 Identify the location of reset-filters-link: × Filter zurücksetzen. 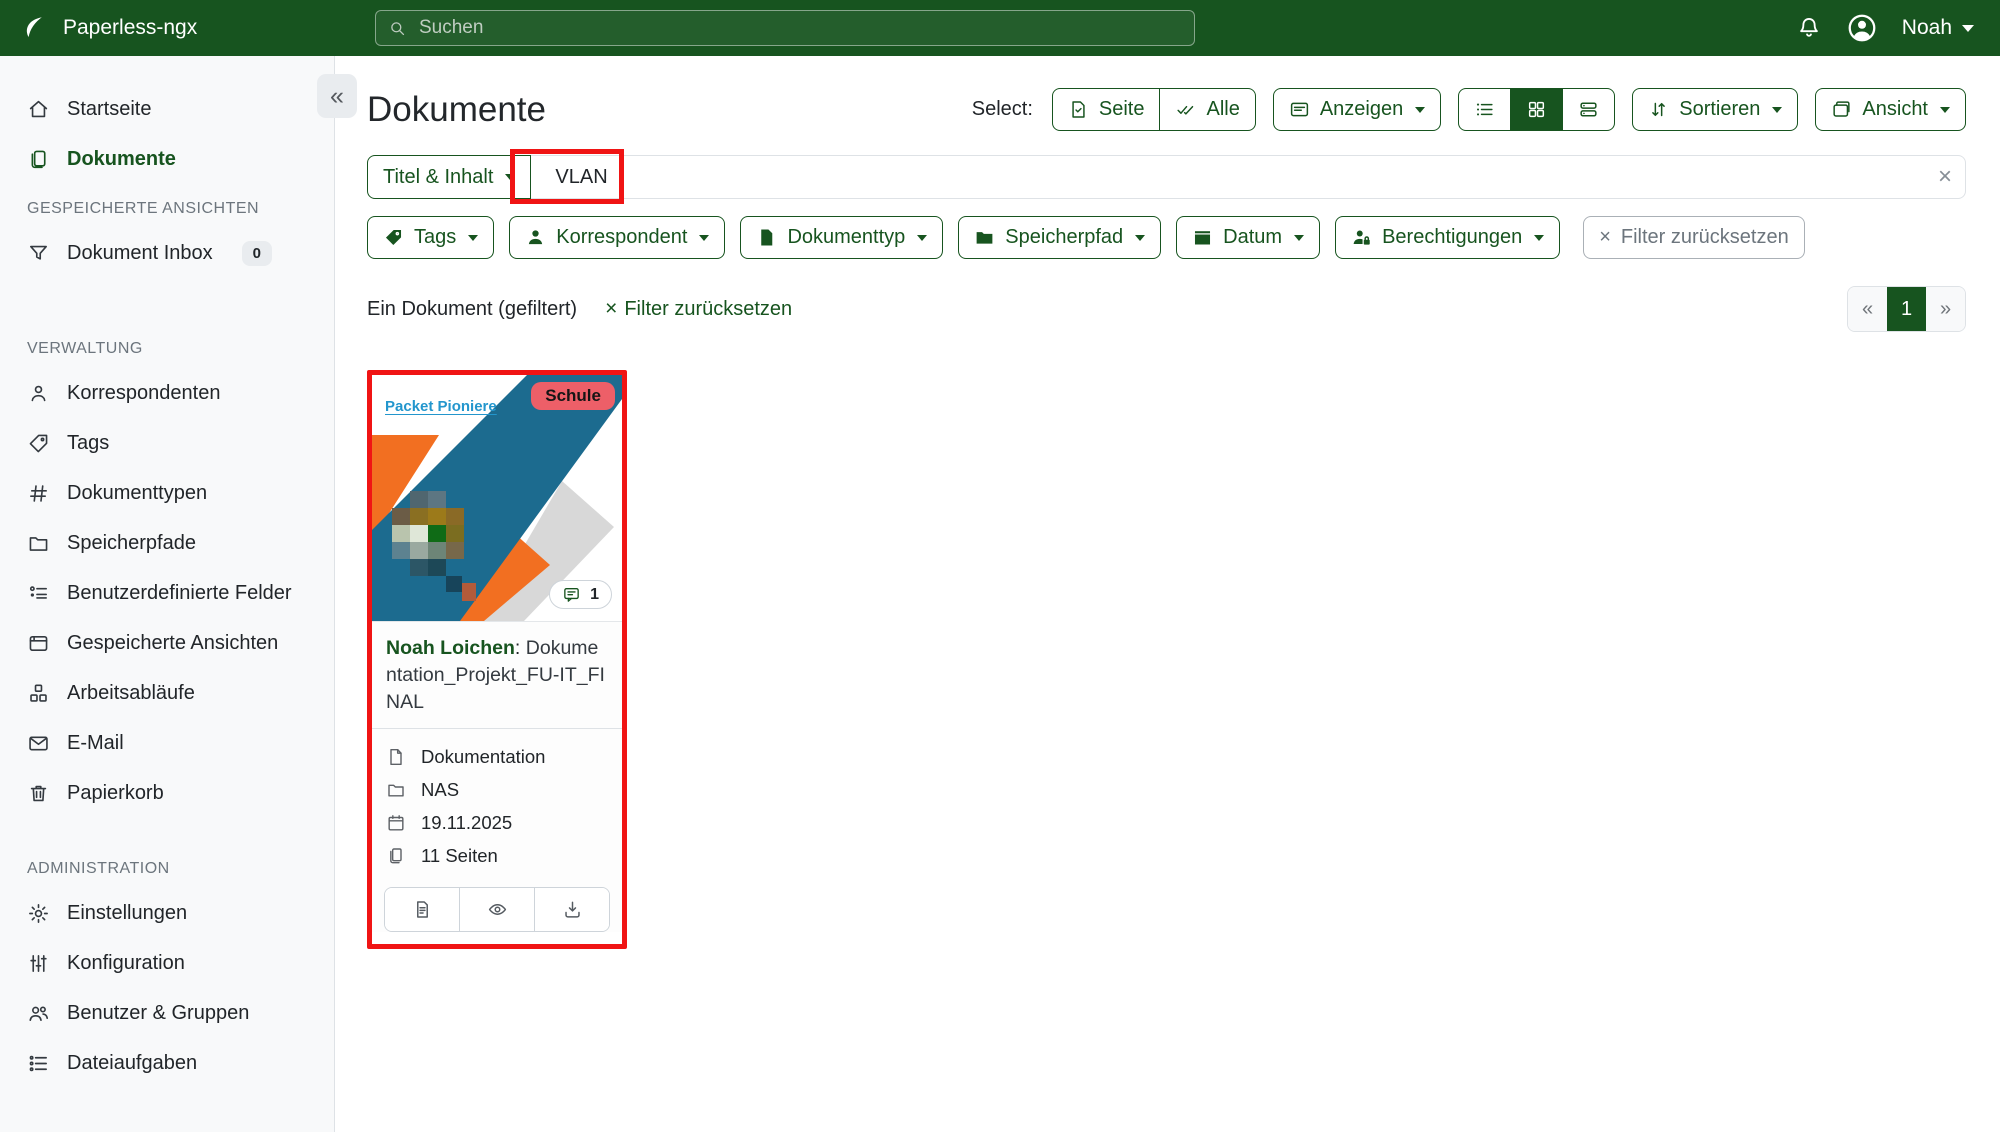
(698, 309).